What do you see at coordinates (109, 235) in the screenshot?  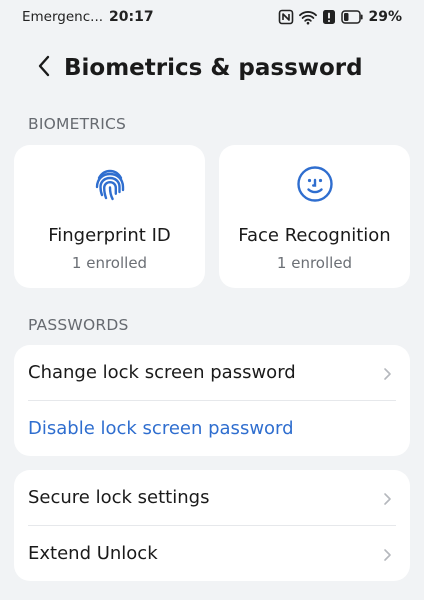 I see `fingerprint-id-title: Fingerprint ID` at bounding box center [109, 235].